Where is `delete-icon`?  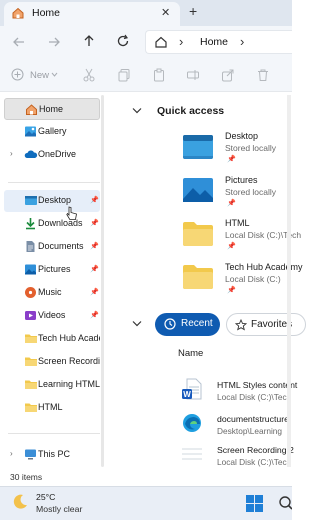
delete-icon is located at coordinates (263, 75).